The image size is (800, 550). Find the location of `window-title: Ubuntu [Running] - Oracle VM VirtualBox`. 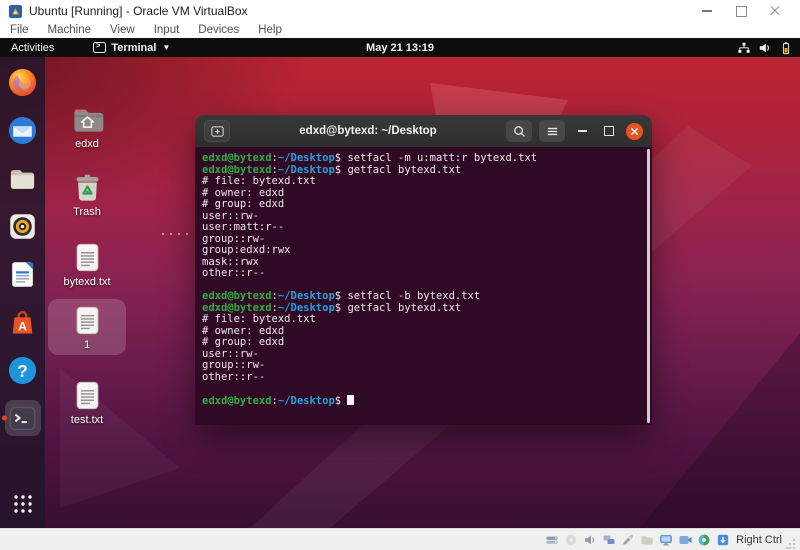

window-title: Ubuntu [Running] - Oracle VM VirtualBox is located at coordinates (138, 11).